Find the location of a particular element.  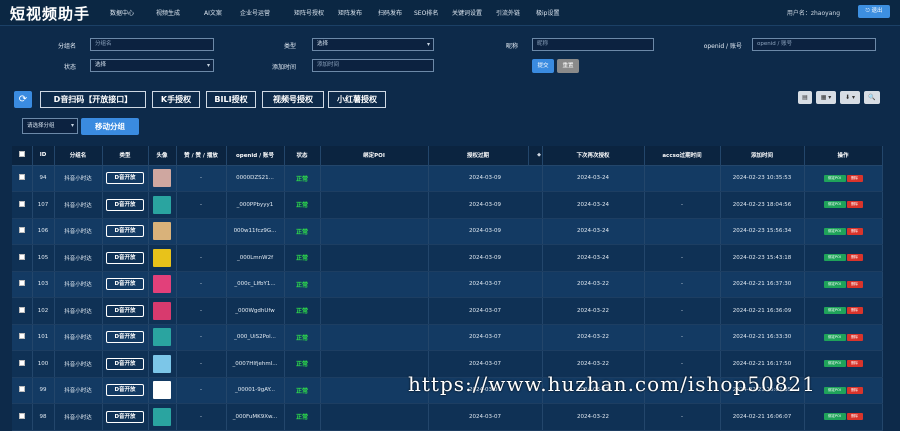

row-openid: _000LmnW2f is located at coordinates (255, 258).